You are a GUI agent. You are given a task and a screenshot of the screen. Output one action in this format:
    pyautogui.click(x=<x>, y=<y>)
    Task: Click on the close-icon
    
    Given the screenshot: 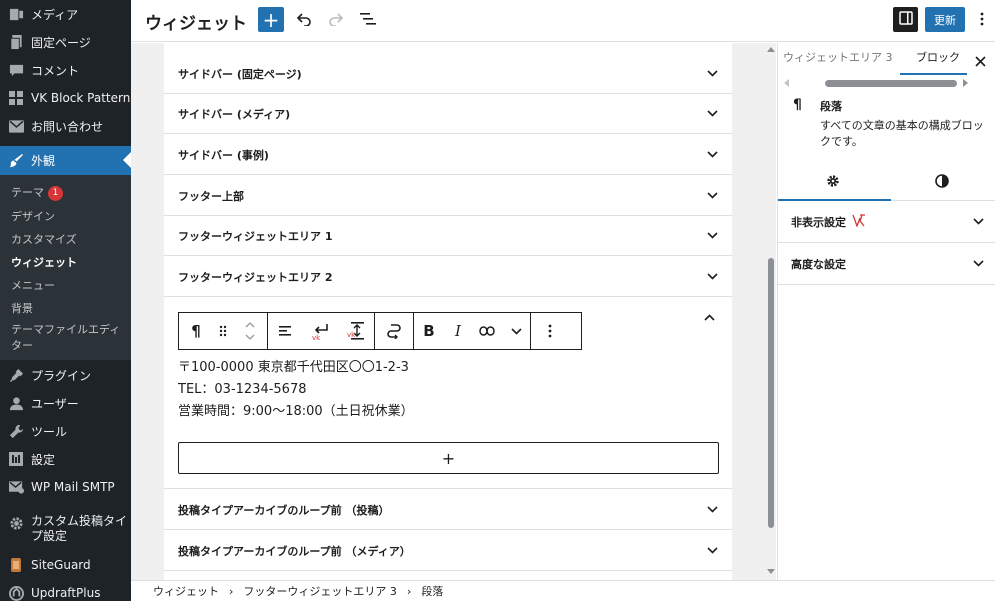 What is the action you would take?
    pyautogui.click(x=980, y=62)
    